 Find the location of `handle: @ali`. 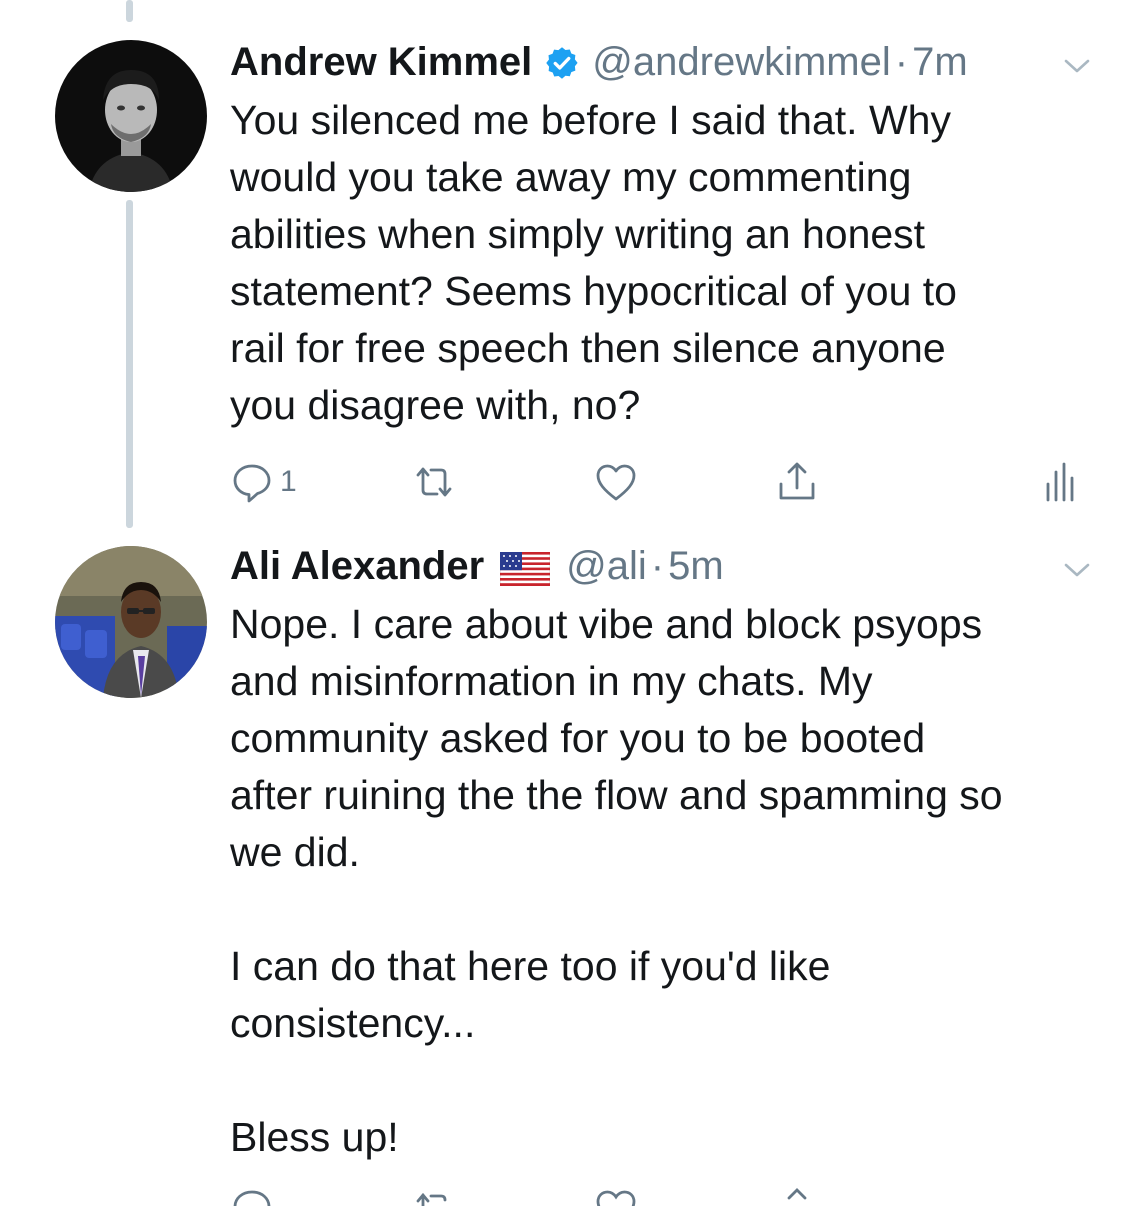

handle: @ali is located at coordinates (606, 566).